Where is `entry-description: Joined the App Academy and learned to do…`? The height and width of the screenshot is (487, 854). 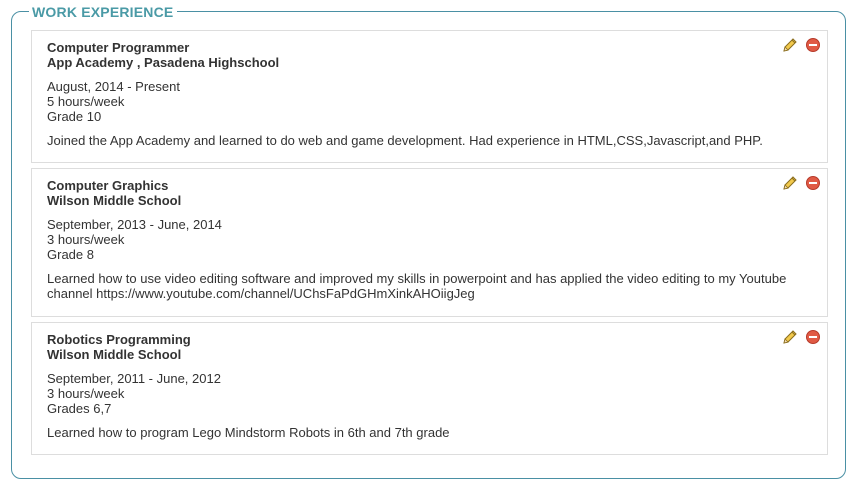
entry-description: Joined the App Academy and learned to do… is located at coordinates (405, 140).